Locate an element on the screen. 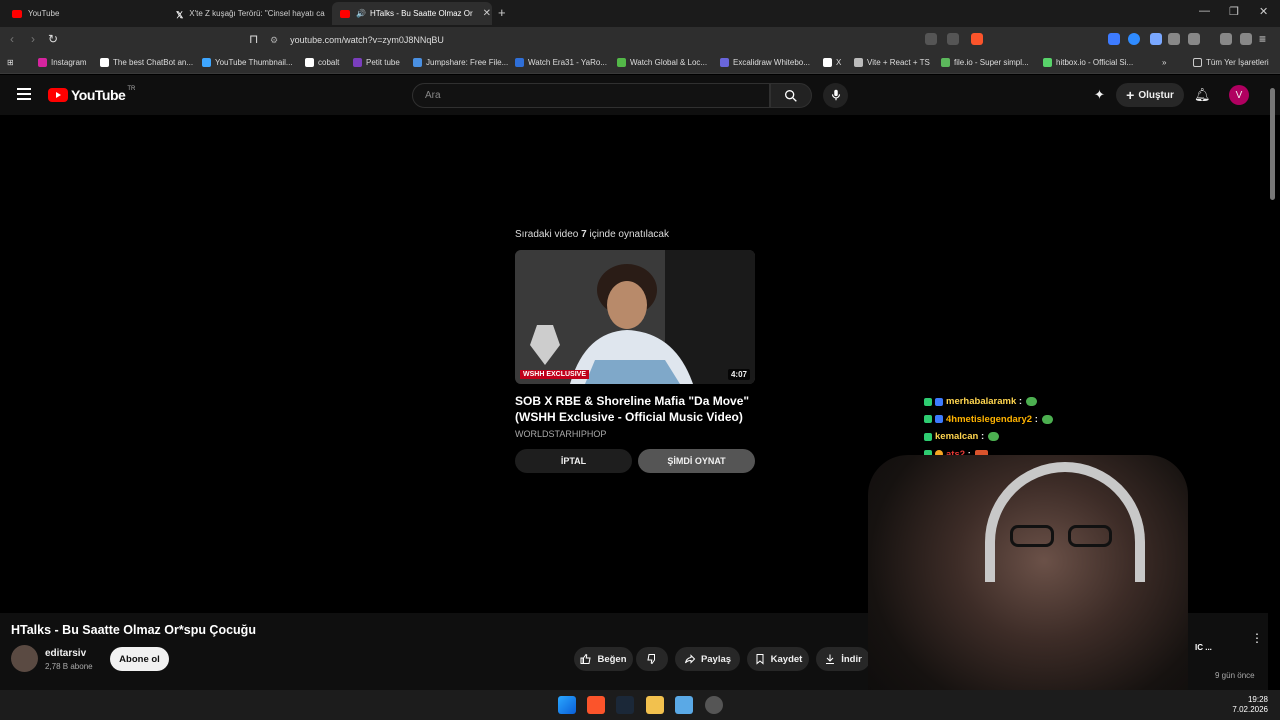  back-button: ‹ is located at coordinates (12, 39).